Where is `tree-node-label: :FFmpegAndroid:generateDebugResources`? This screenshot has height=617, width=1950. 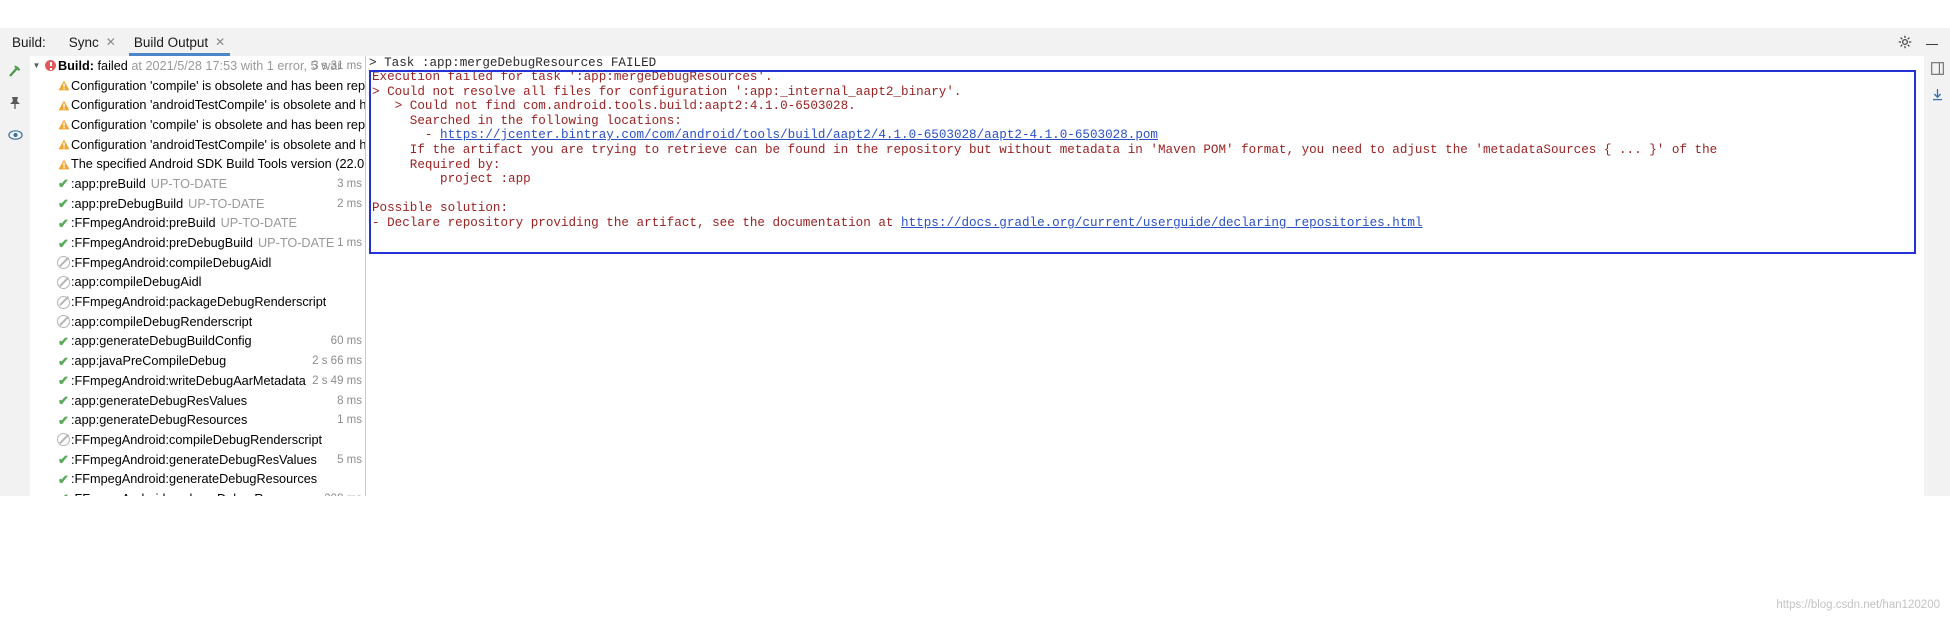
tree-node-label: :FFmpegAndroid:generateDebugResources is located at coordinates (194, 479).